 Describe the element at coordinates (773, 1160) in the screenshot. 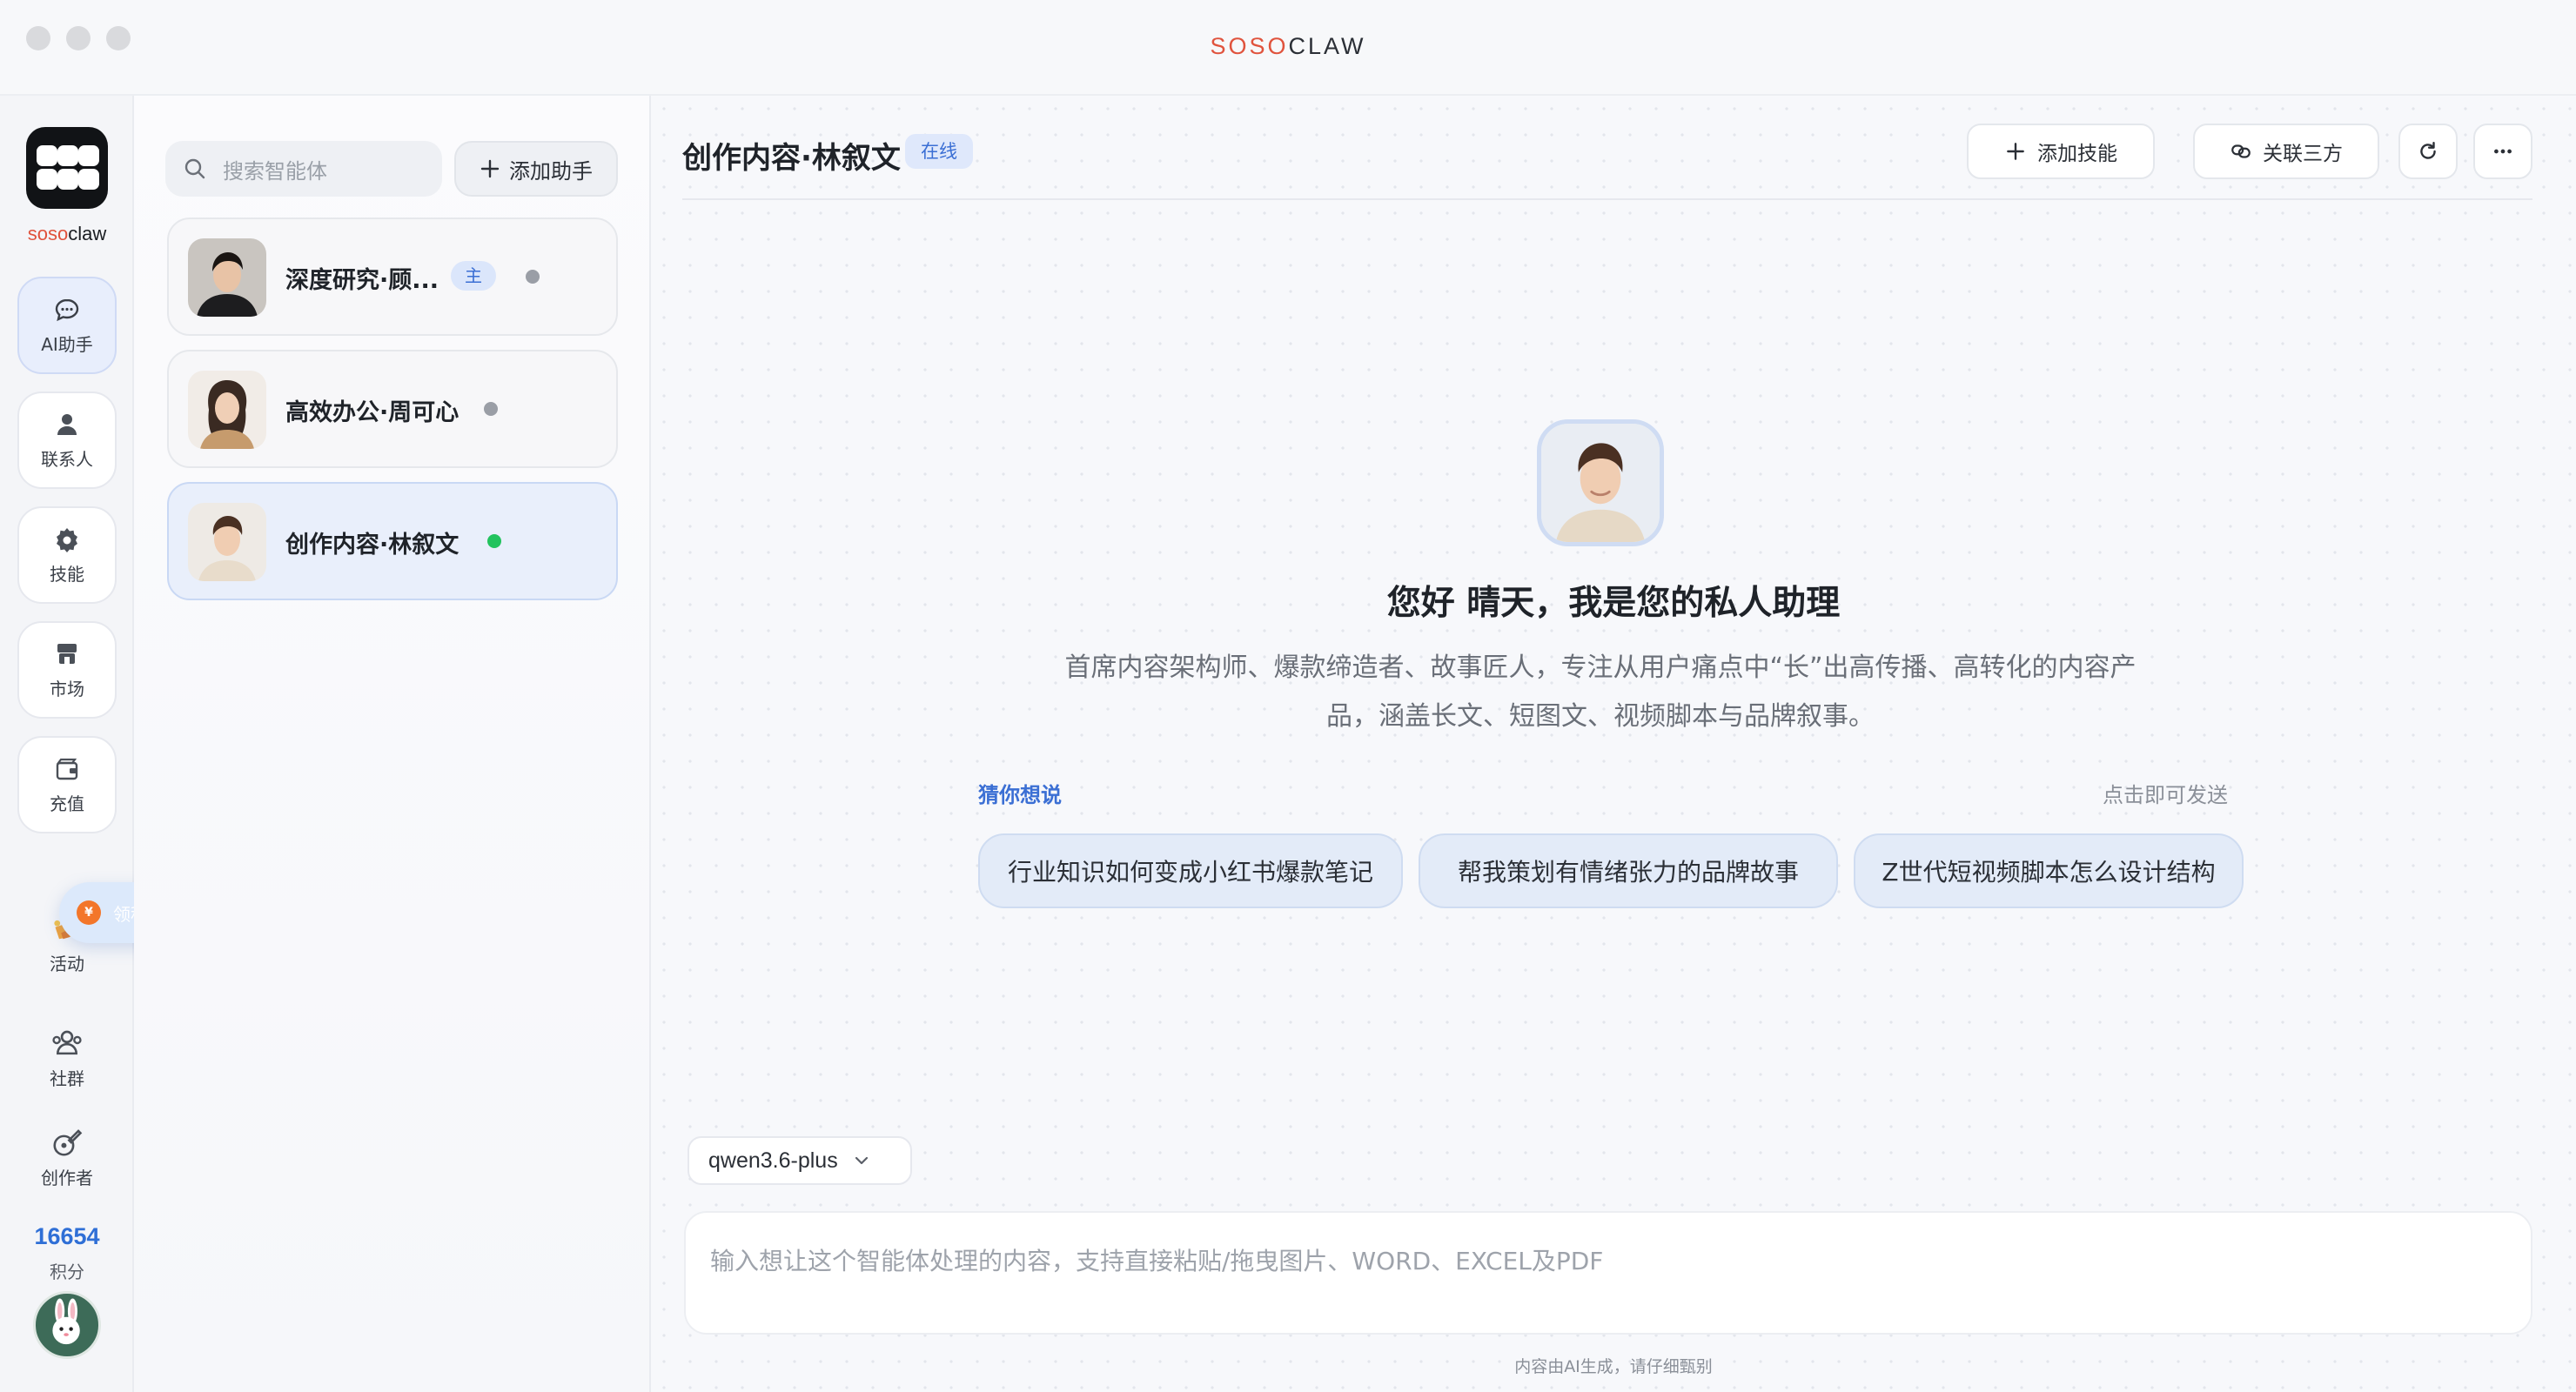

I see `model-name: qwen3.6-plus` at that location.